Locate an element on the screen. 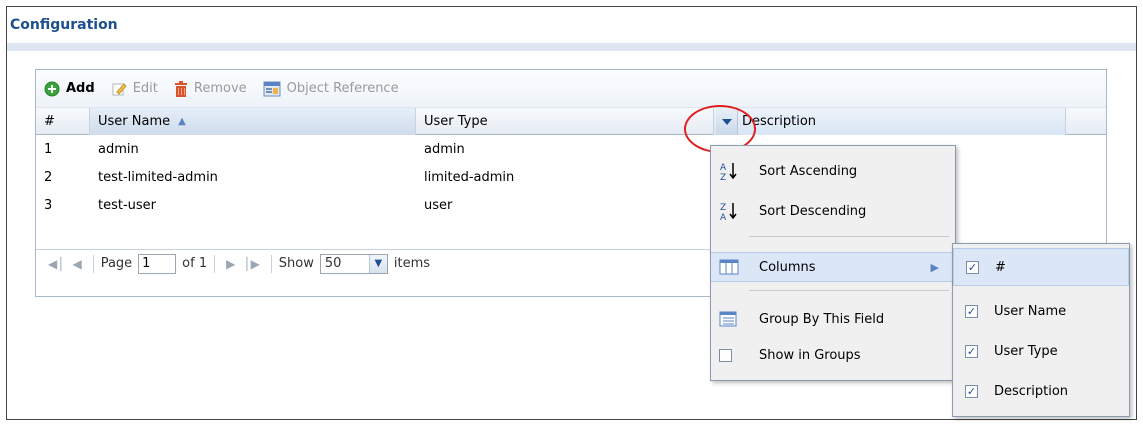 This screenshot has height=426, width=1143. cell-user-name: test-user is located at coordinates (127, 205).